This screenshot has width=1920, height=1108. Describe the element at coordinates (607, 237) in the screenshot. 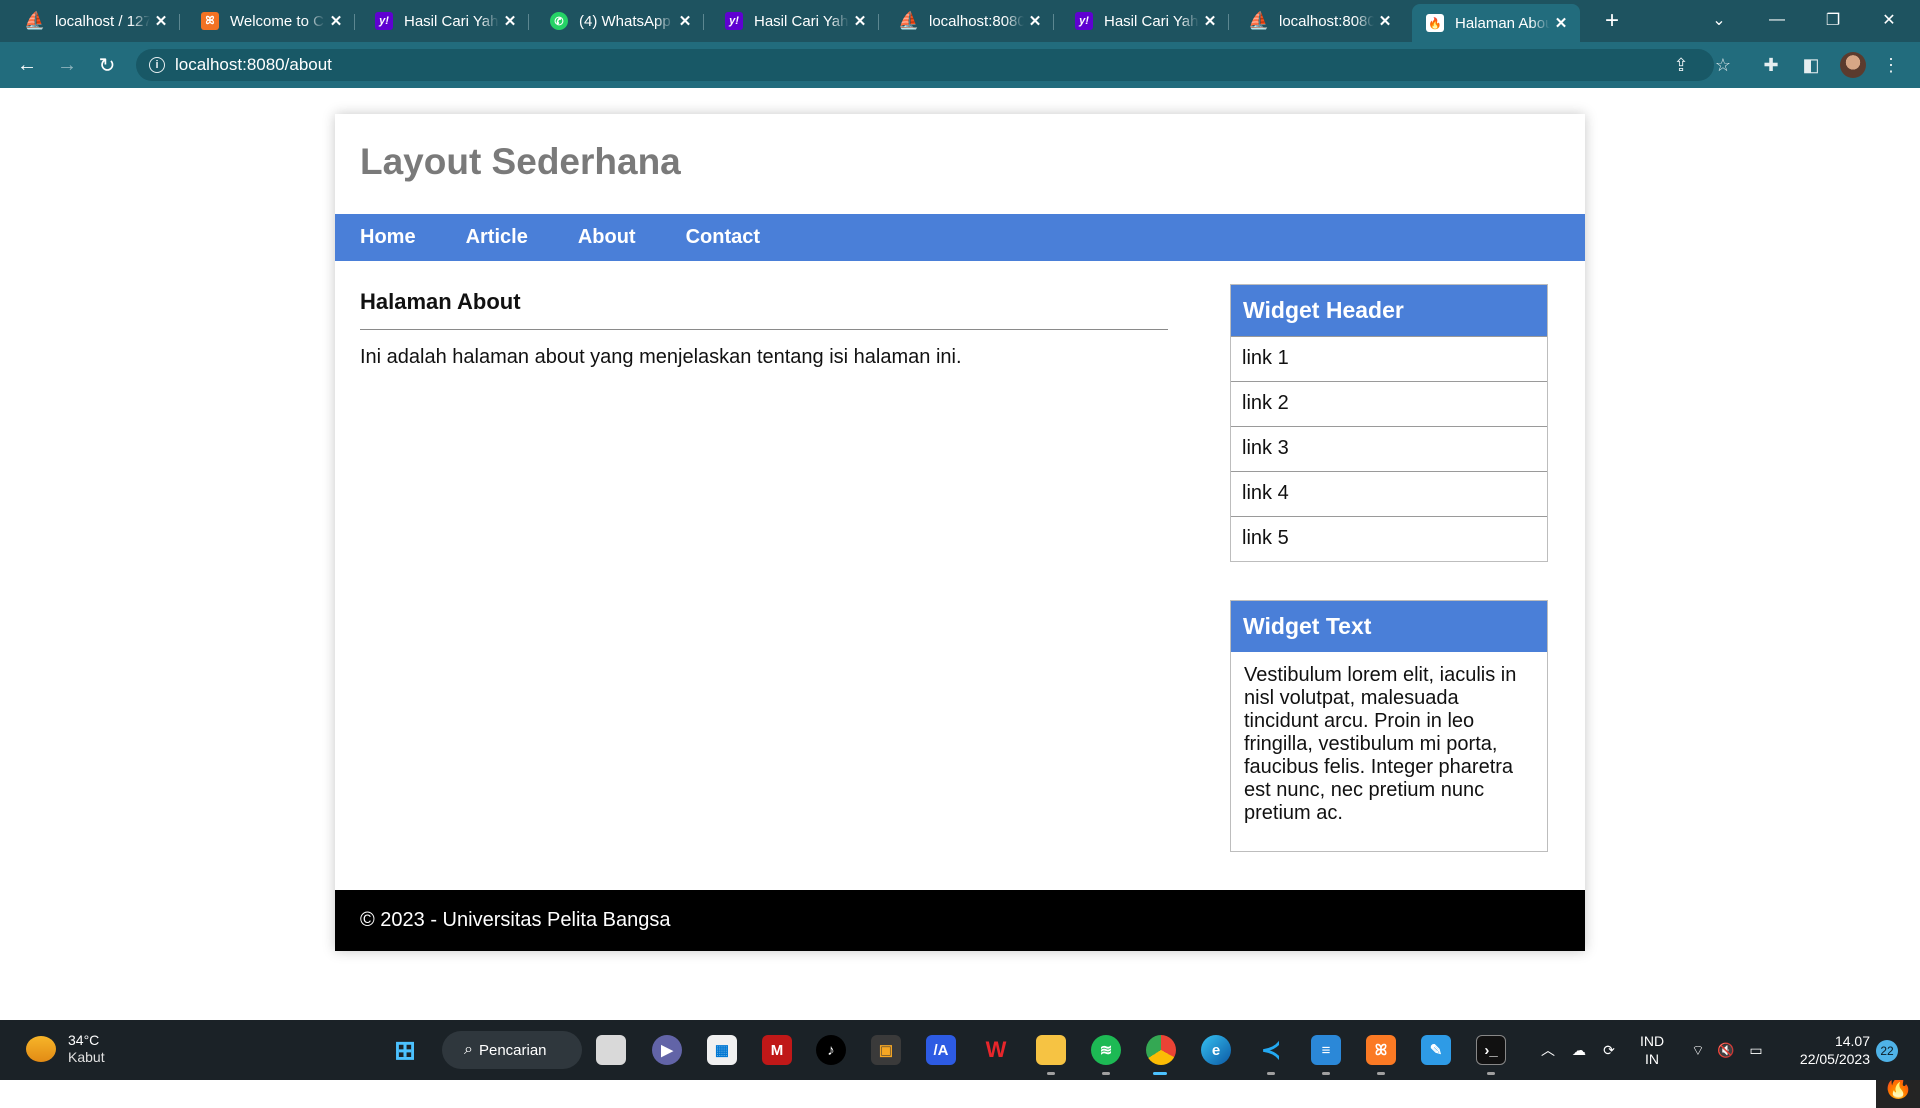

I see `nav-about-link: About` at that location.